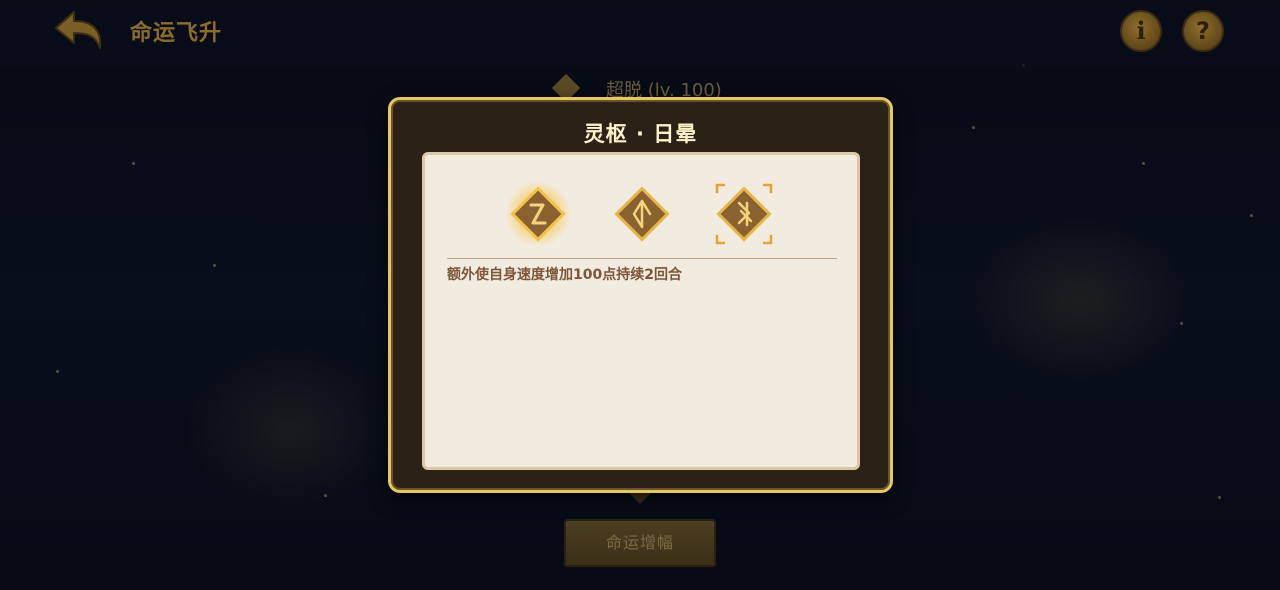  Describe the element at coordinates (640, 34) in the screenshot. I see `top-bar: 命运飞升 i ?` at that location.